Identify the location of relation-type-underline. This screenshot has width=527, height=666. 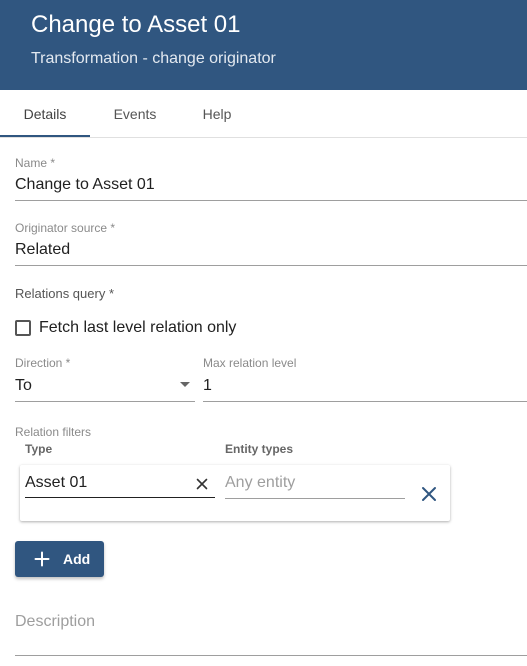
(120, 497).